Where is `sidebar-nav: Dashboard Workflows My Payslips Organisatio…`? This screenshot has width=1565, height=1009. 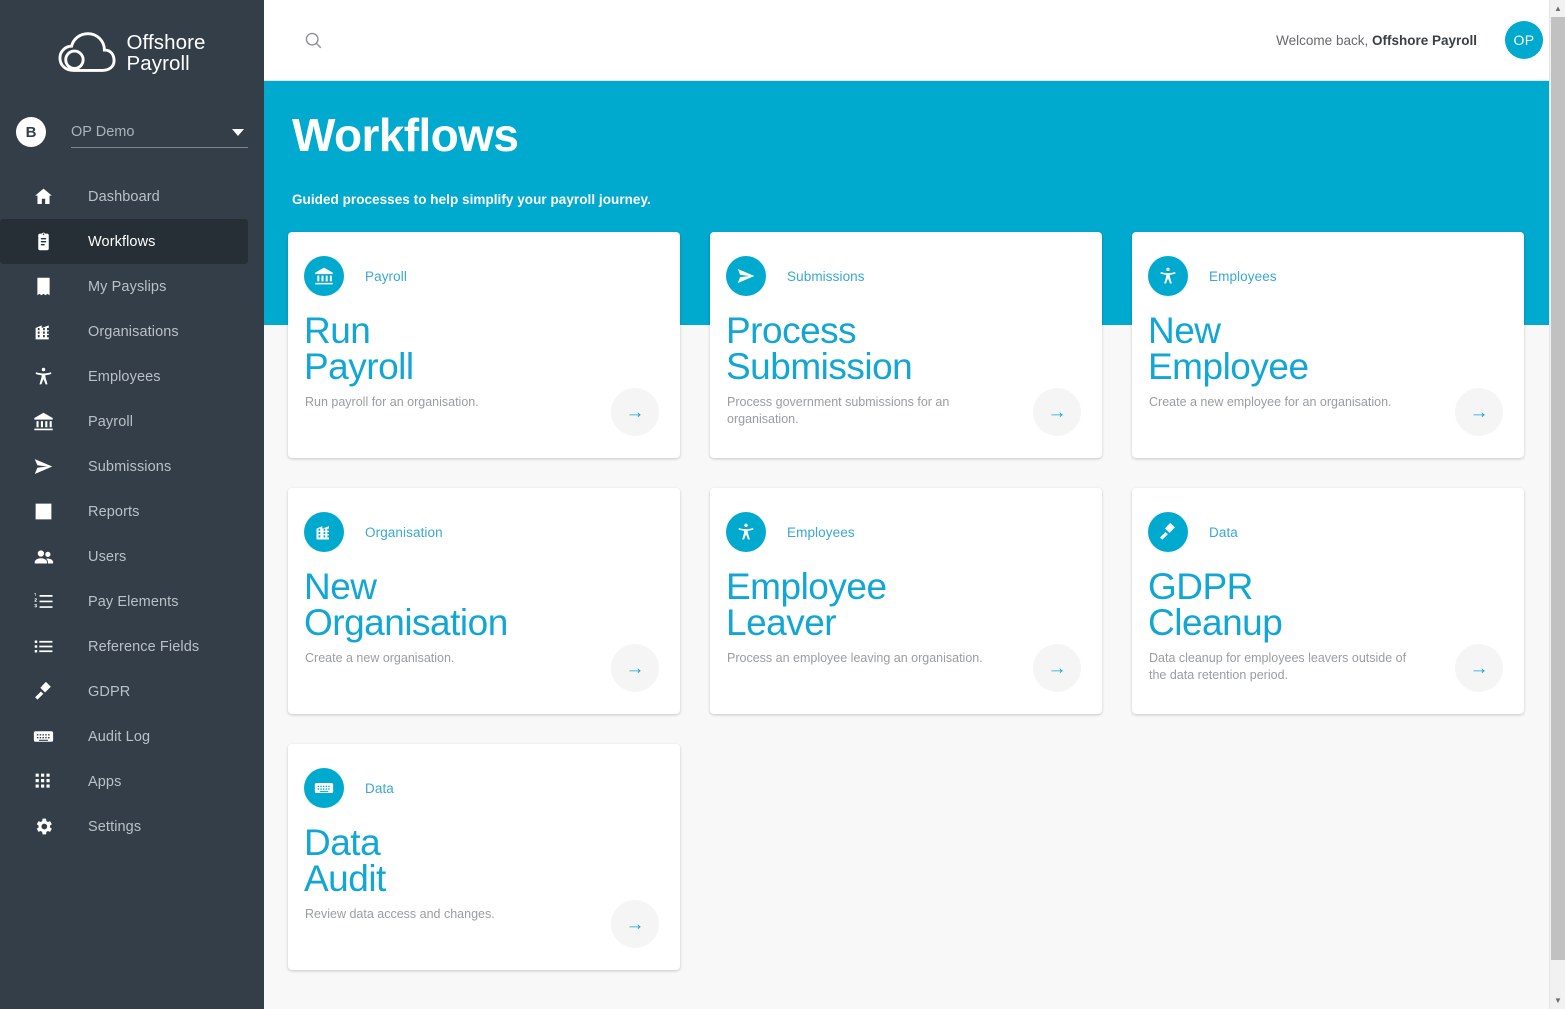
sidebar-nav: Dashboard Workflows My Payslips Organisatio… is located at coordinates (132, 511).